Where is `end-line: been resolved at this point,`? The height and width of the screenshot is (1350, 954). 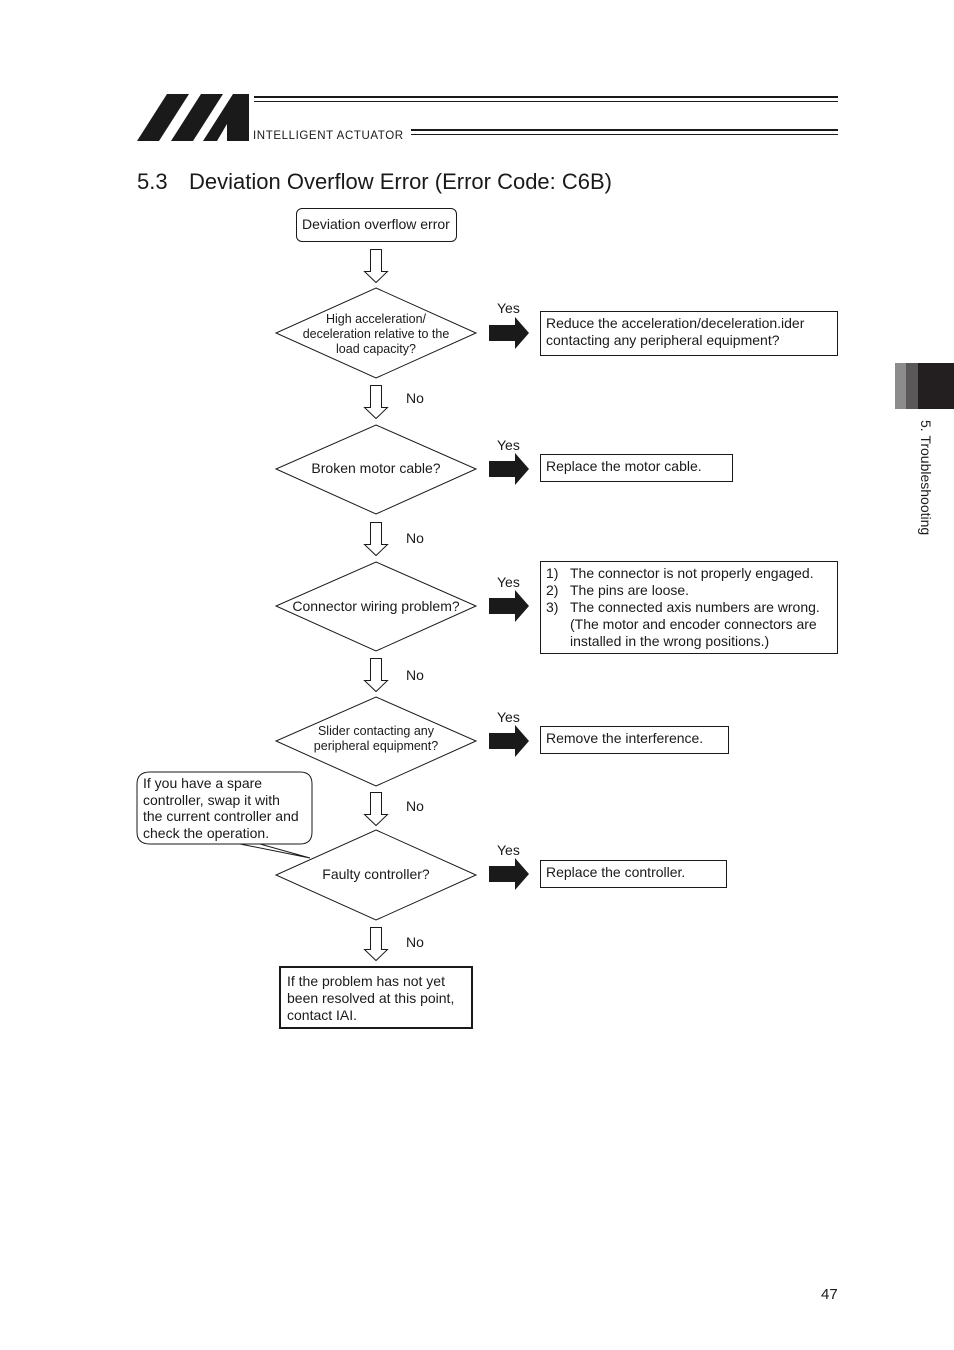
end-line: been resolved at this point, is located at coordinates (371, 998).